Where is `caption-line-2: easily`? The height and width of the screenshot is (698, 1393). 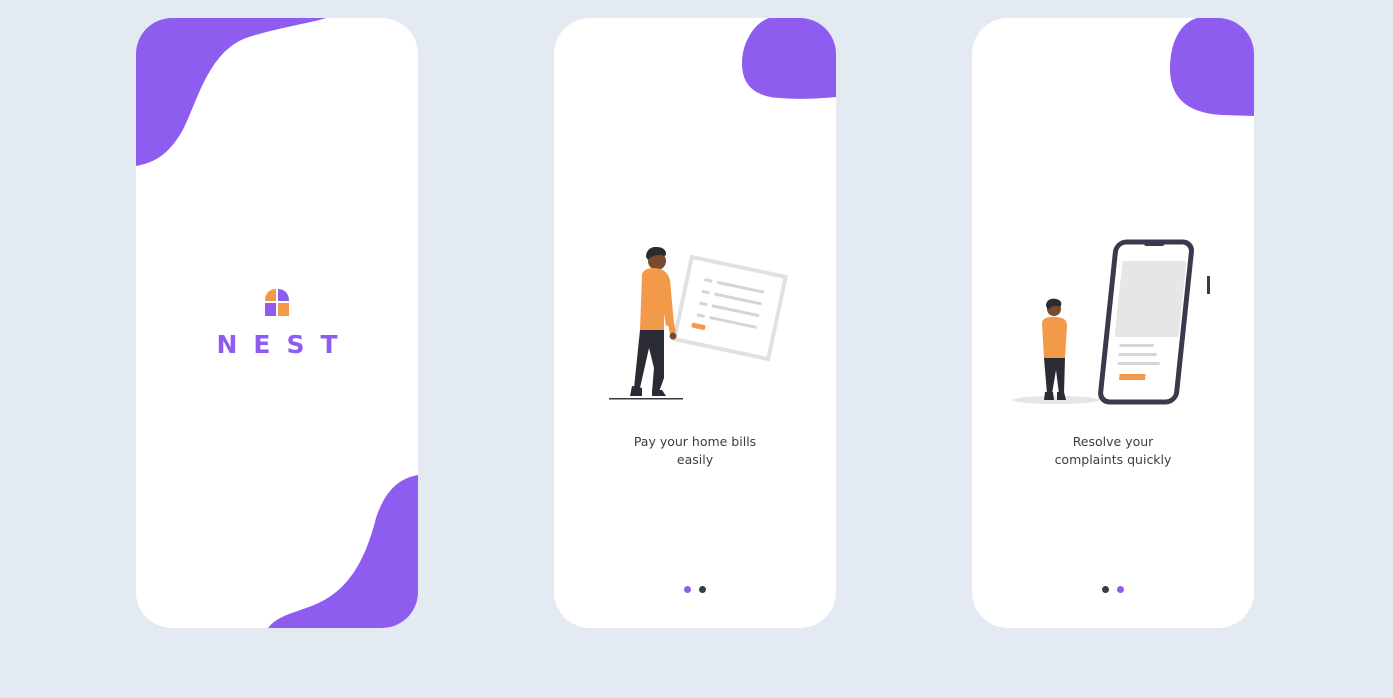 caption-line-2: easily is located at coordinates (695, 459).